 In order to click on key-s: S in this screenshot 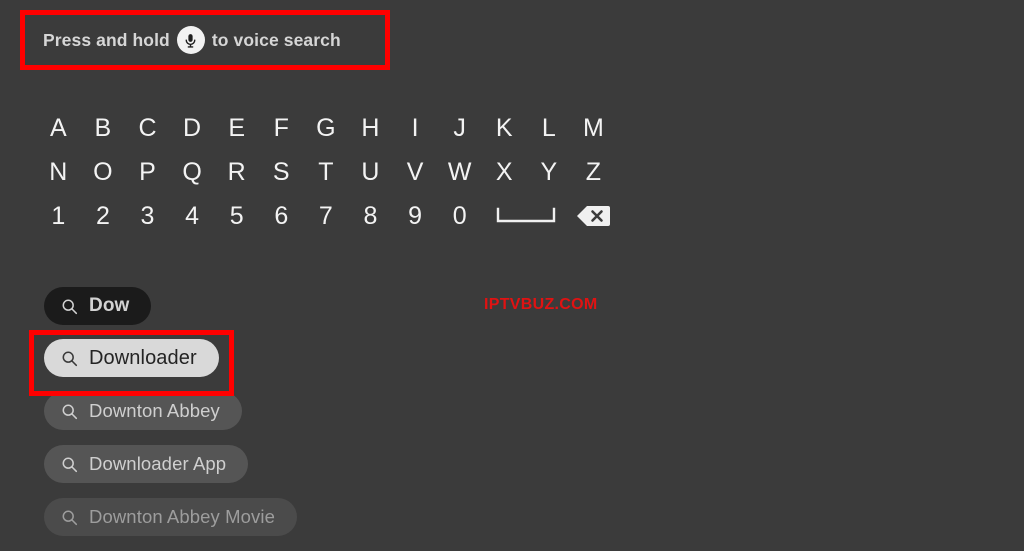, I will do `click(281, 172)`.